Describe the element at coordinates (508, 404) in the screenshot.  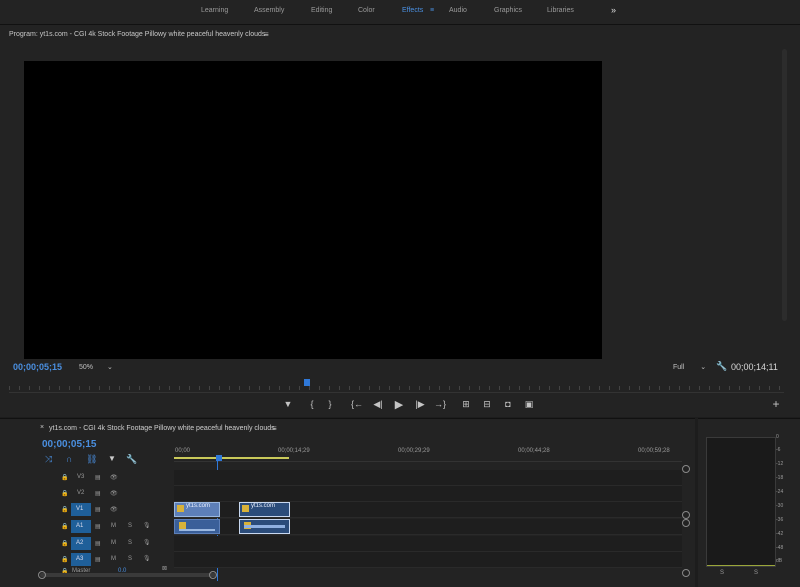
I see `export-frame-button: ◘` at that location.